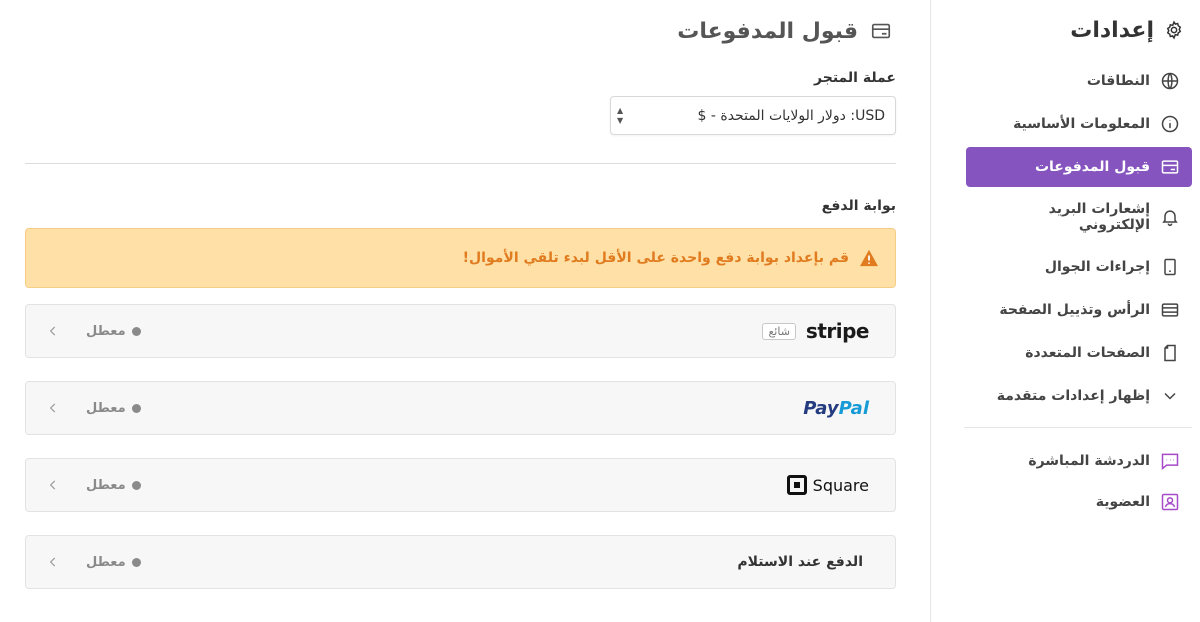  Describe the element at coordinates (1079, 502) in the screenshot. I see `sidebar-item-membership: العضوية` at that location.